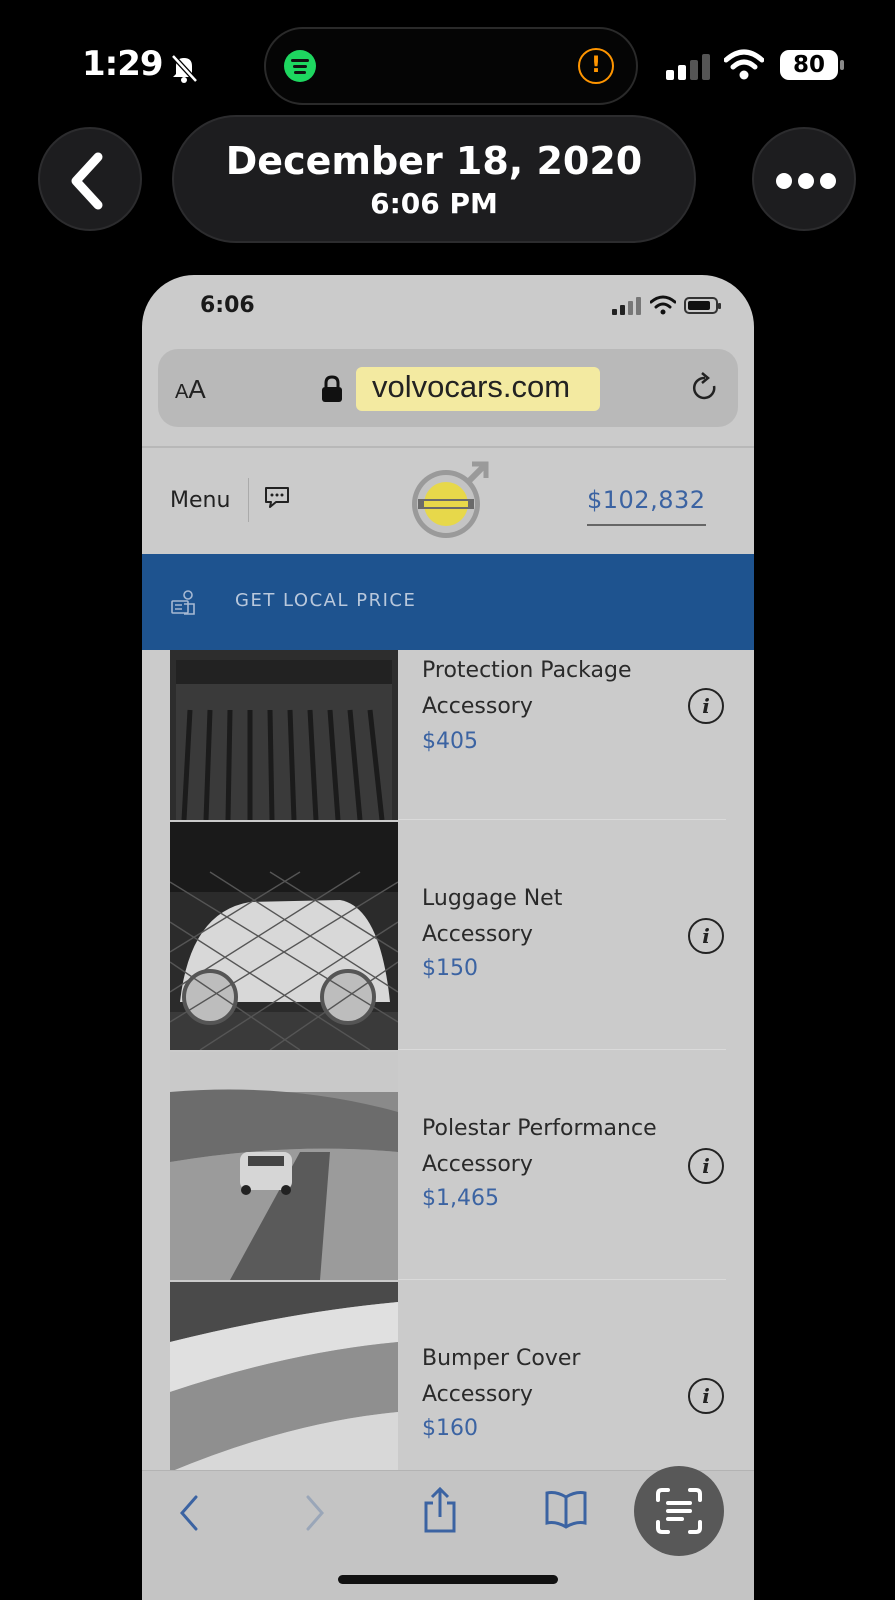  Describe the element at coordinates (450, 968) in the screenshot. I see `item-price: $150` at that location.